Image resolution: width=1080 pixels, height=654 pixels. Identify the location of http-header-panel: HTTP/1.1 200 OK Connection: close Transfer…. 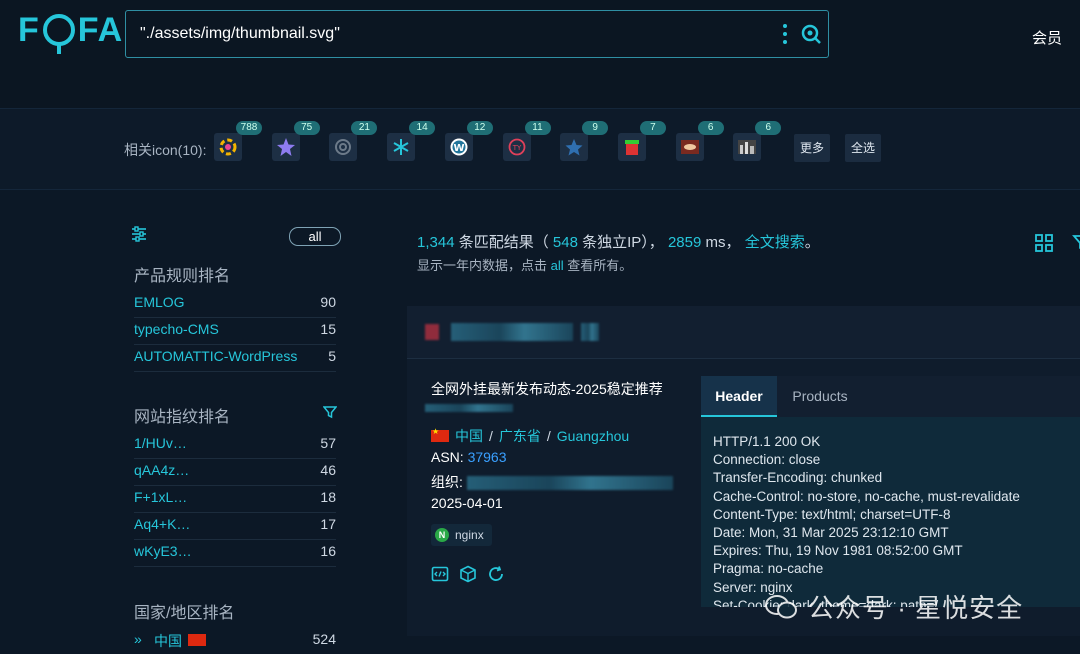
(890, 512).